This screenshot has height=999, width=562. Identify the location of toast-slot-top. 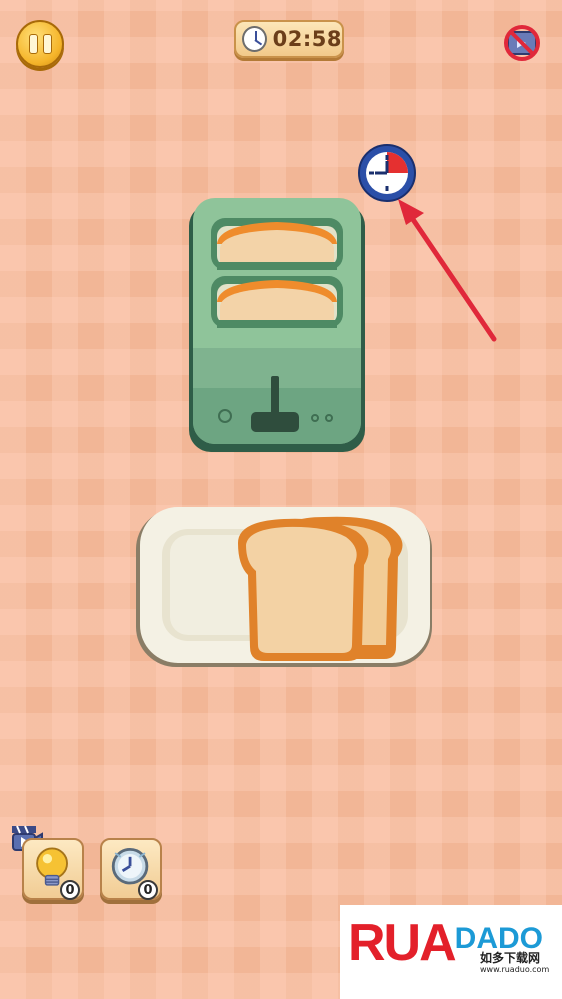
(277, 244).